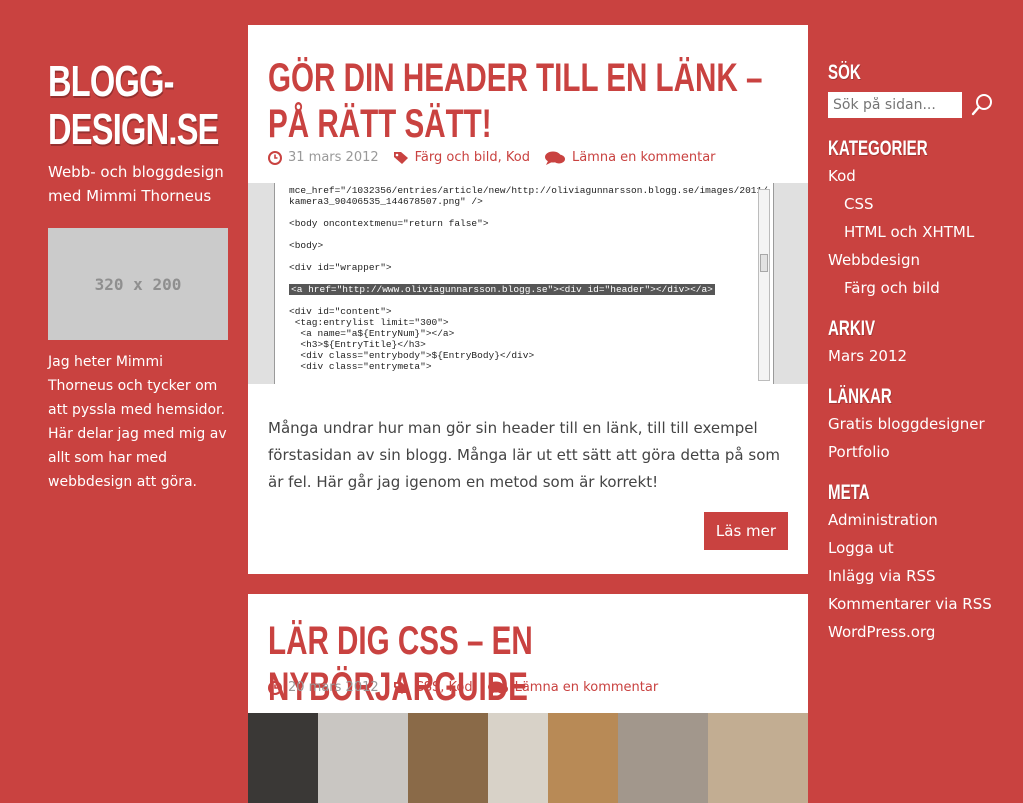 Image resolution: width=1023 pixels, height=803 pixels. Describe the element at coordinates (333, 157) in the screenshot. I see `post-date: 31 mars 2012` at that location.